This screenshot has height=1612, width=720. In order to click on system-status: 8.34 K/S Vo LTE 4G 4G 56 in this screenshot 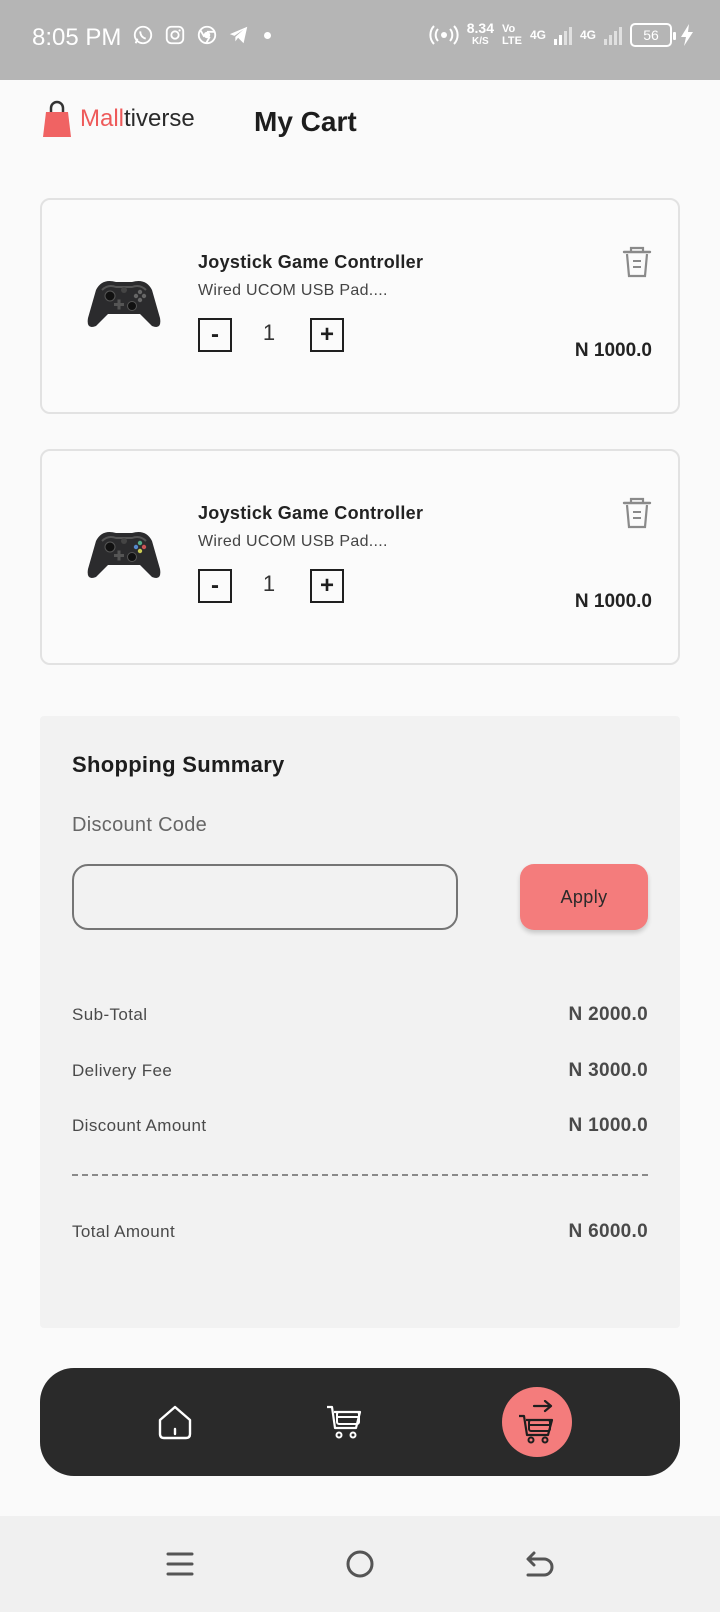, I will do `click(561, 34)`.